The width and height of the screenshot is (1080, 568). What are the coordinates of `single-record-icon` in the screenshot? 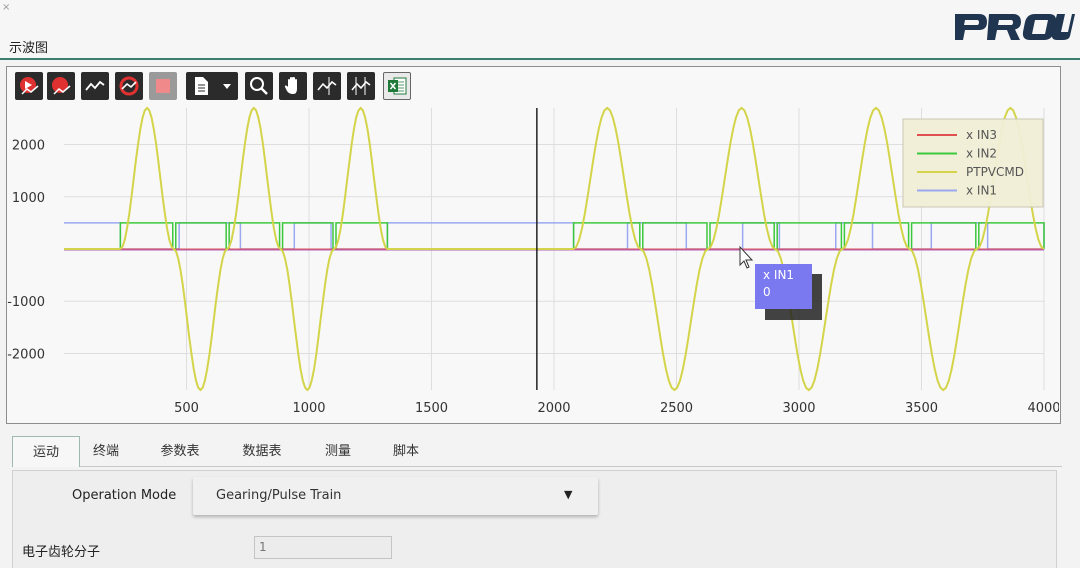 It's located at (61, 86).